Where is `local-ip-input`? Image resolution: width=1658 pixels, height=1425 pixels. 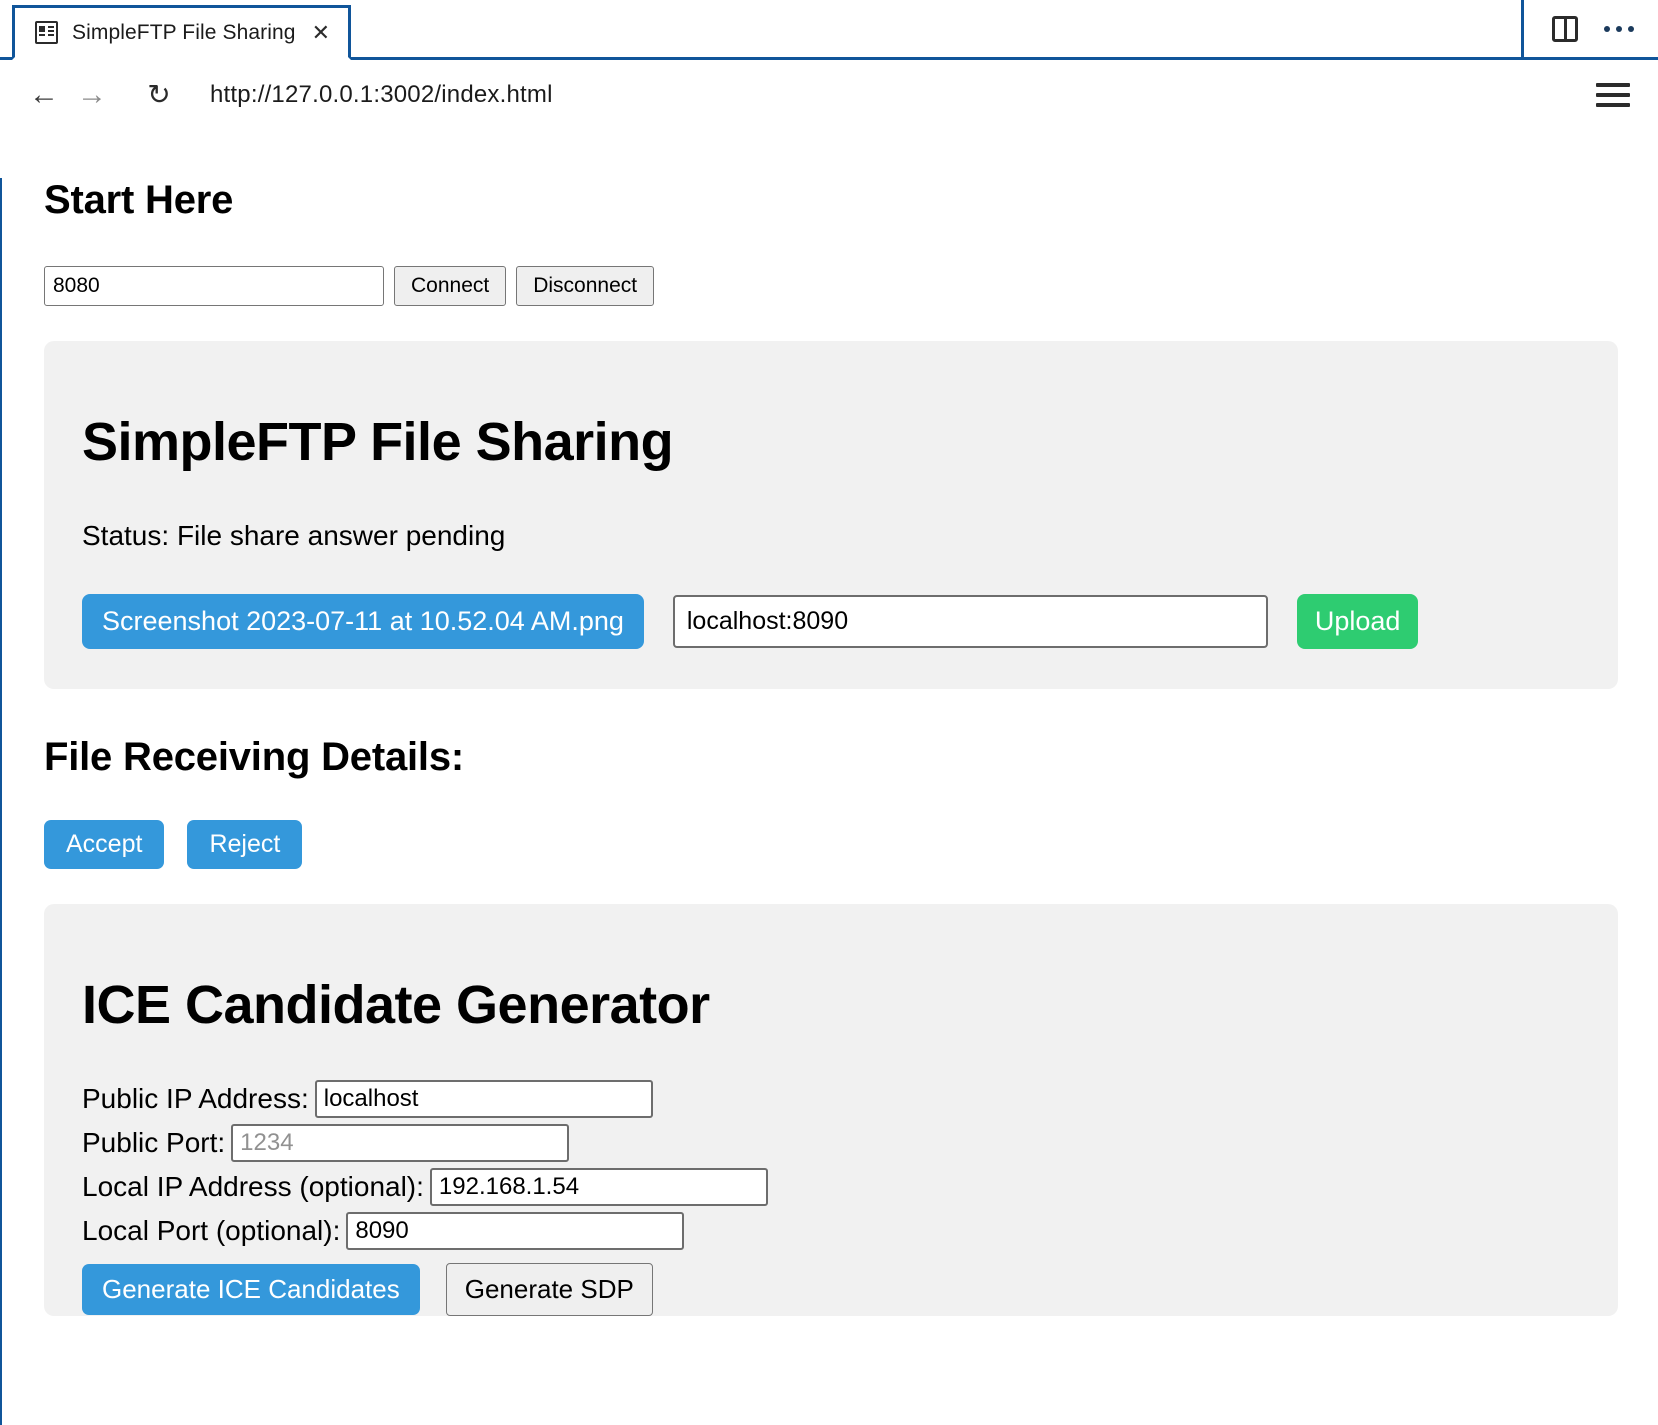 local-ip-input is located at coordinates (598, 1187).